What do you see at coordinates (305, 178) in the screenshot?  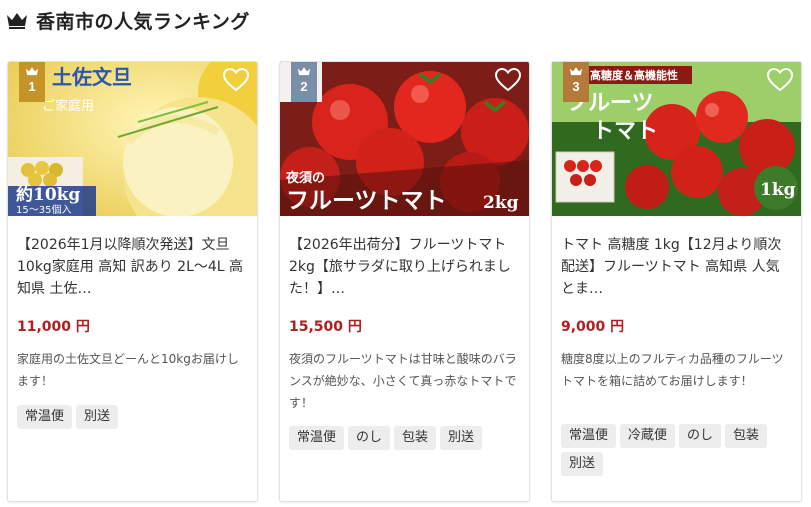 I see `image-label-1: 夜須の` at bounding box center [305, 178].